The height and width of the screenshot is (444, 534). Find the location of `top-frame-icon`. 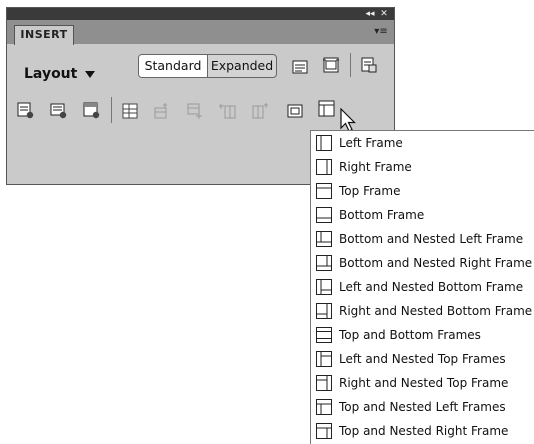

top-frame-icon is located at coordinates (324, 191).